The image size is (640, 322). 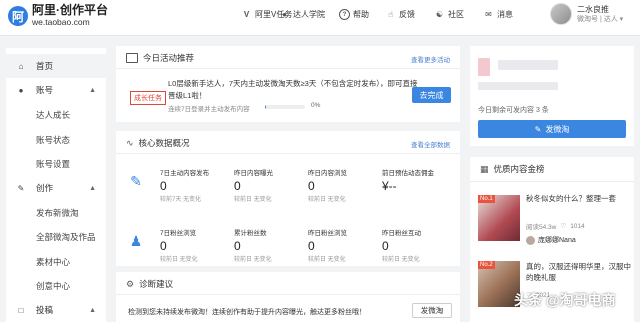 I want to click on author-avatar, so click(x=530, y=240).